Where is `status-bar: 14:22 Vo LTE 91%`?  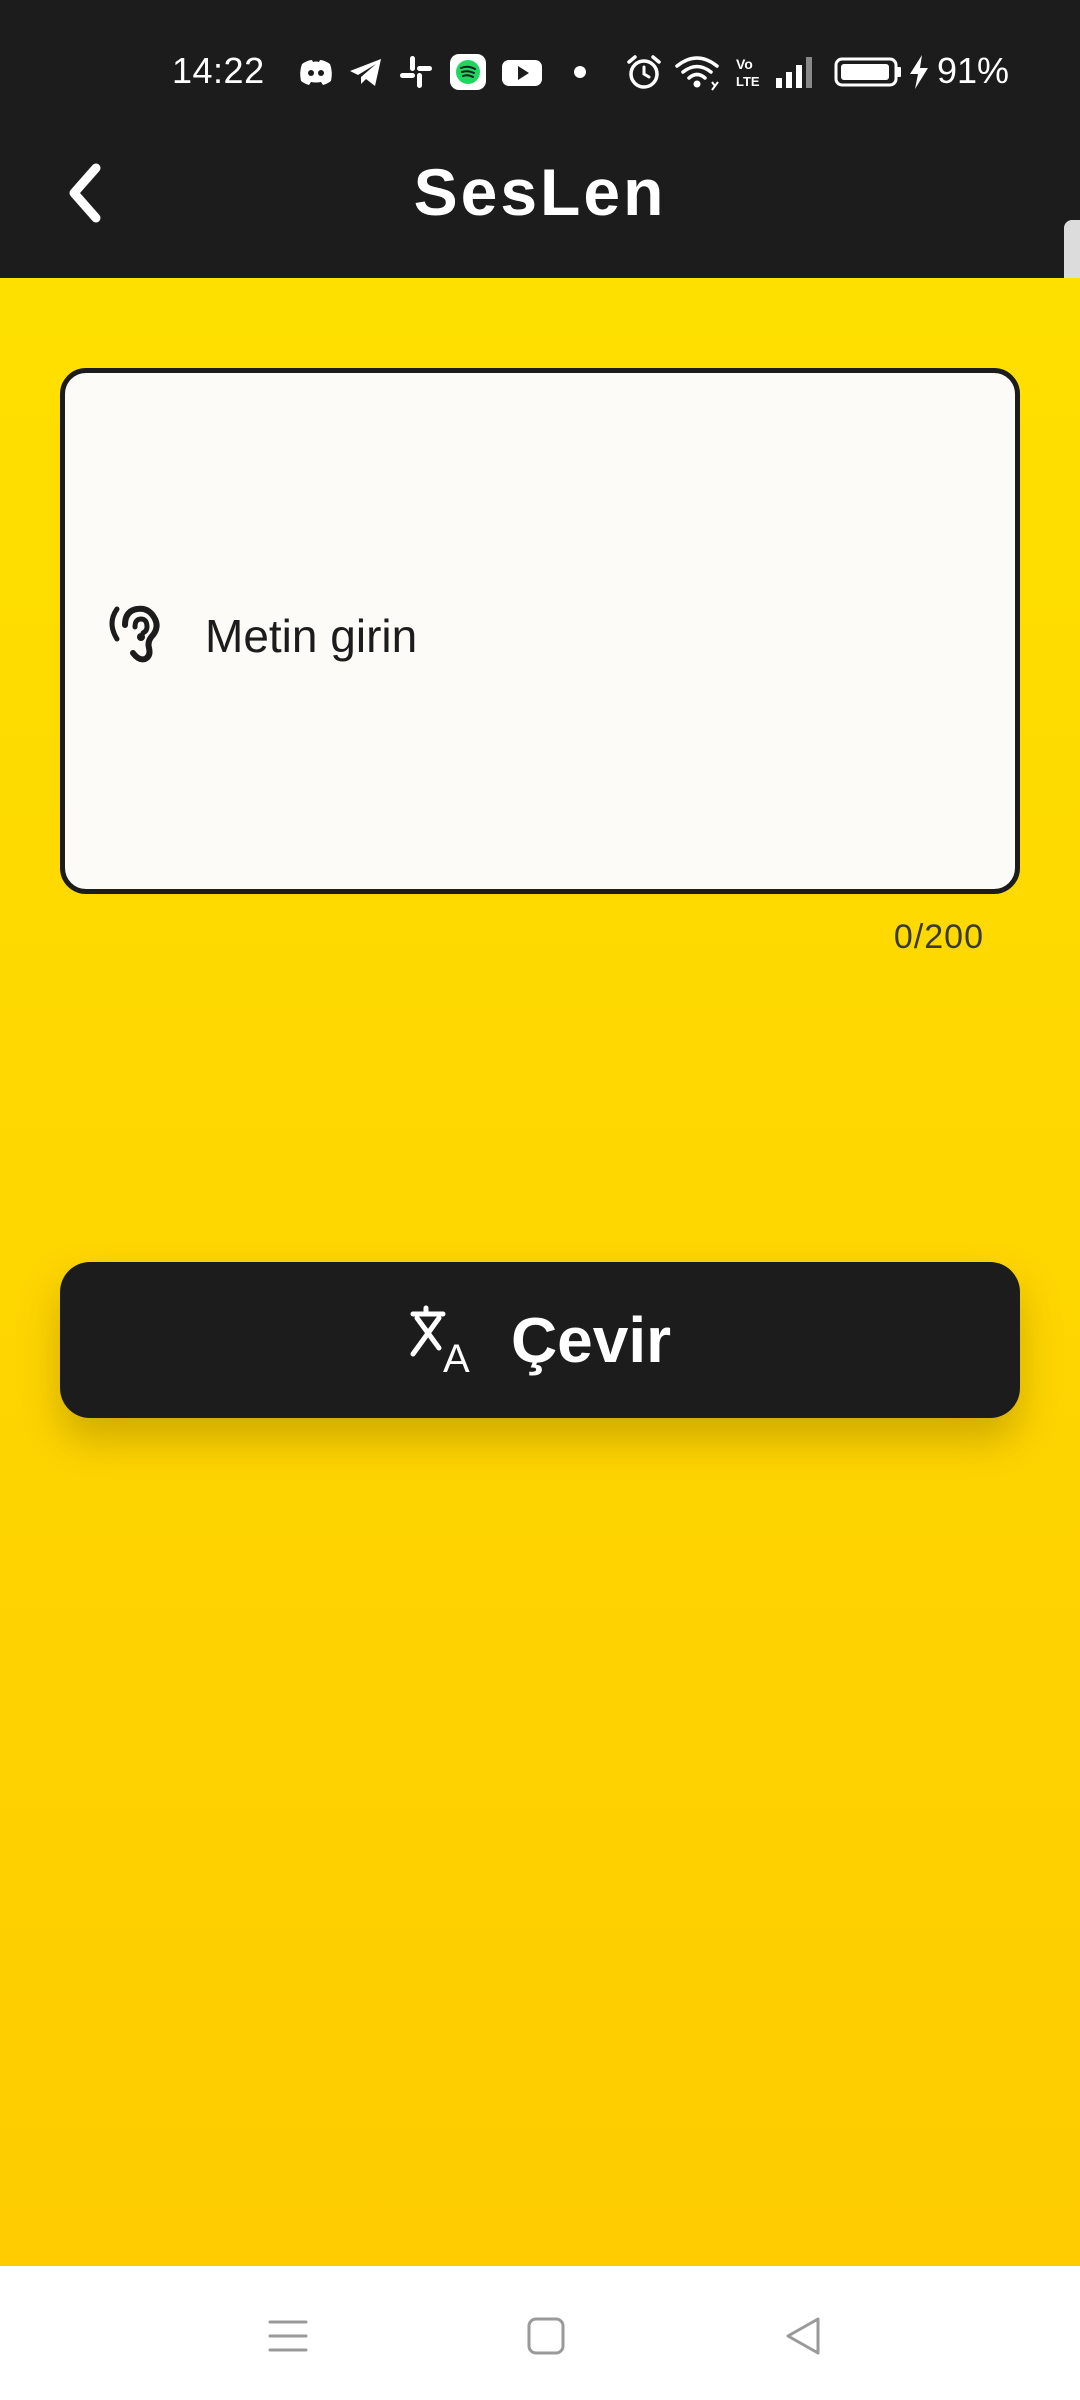
status-bar: 14:22 Vo LTE 91% is located at coordinates (540, 72).